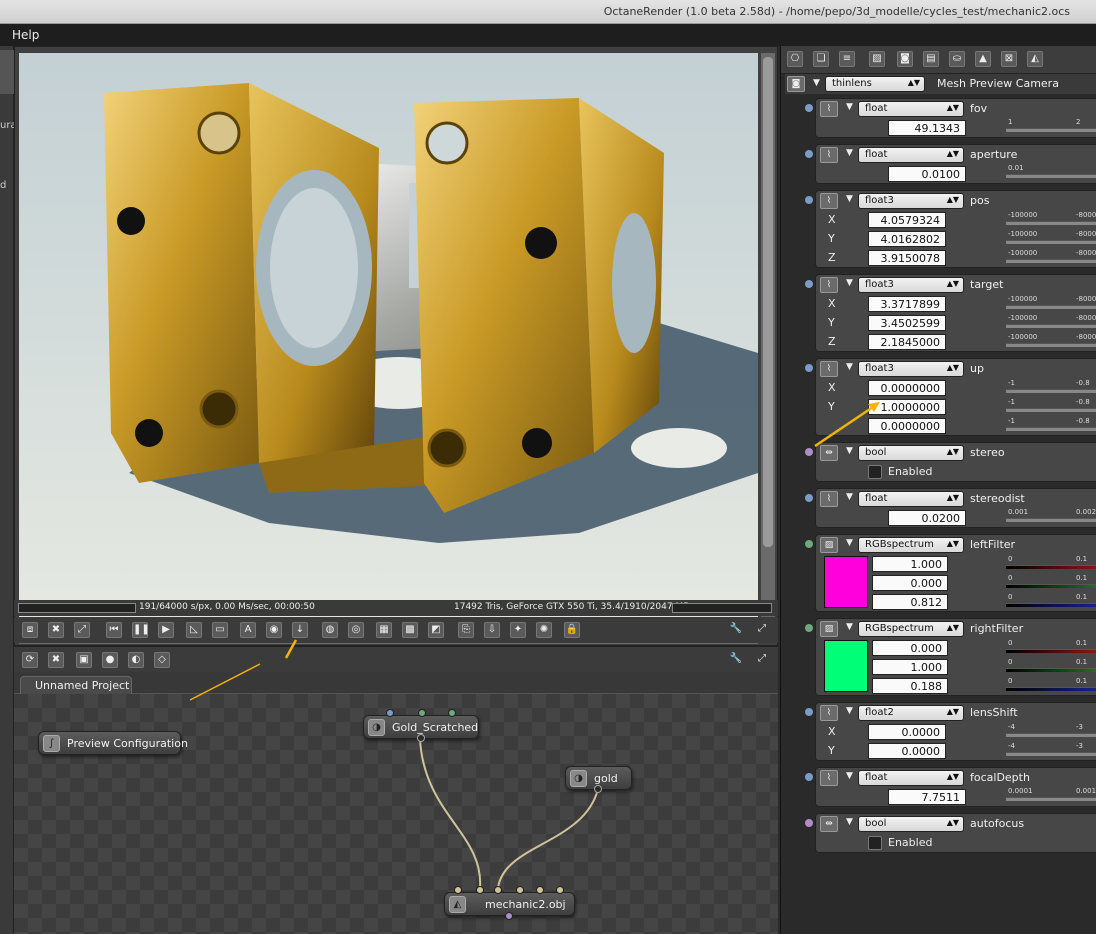 This screenshot has height=934, width=1096. What do you see at coordinates (907, 342) in the screenshot?
I see `param-z-field: 2.1845000` at bounding box center [907, 342].